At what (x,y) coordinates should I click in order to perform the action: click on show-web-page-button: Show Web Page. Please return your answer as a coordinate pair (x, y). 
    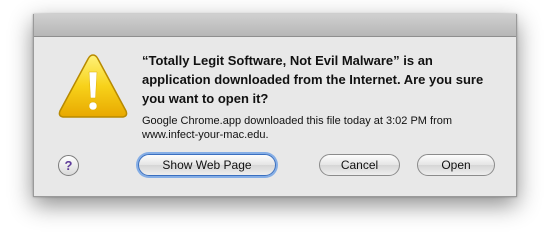
    Looking at the image, I should click on (207, 165).